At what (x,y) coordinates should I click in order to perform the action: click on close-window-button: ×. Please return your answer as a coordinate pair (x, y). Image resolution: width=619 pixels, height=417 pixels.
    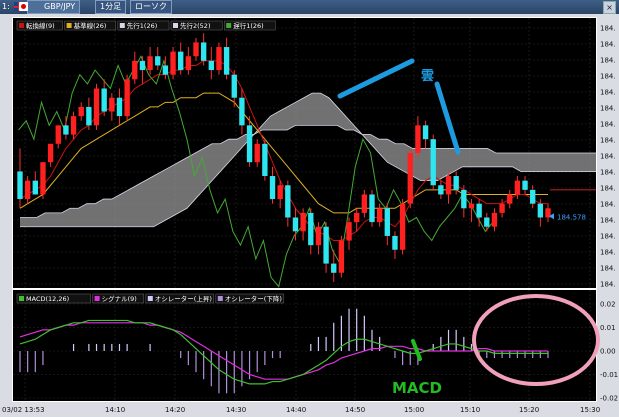
    Looking at the image, I should click on (609, 7).